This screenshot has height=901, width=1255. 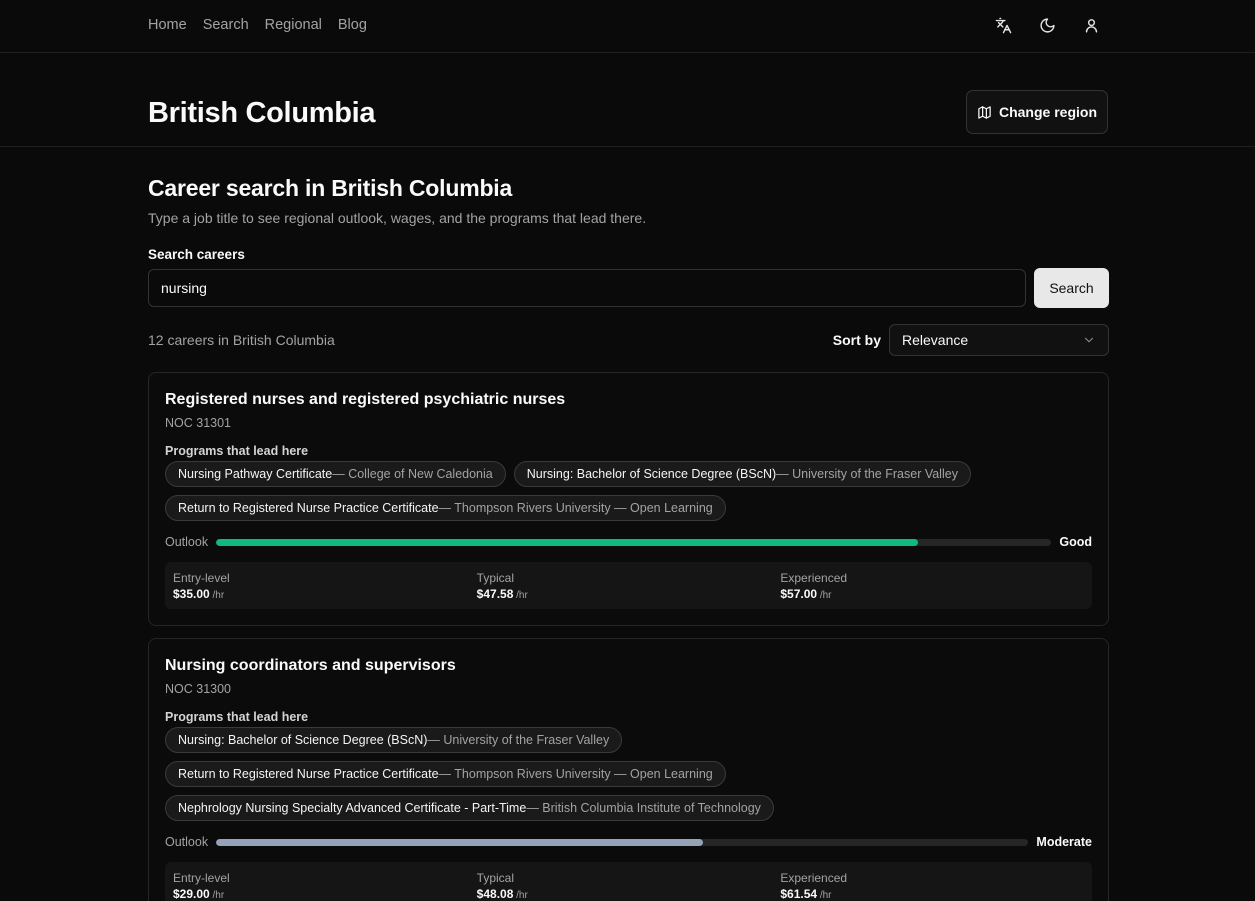 I want to click on region-header: British Columbia Change region, so click(x=627, y=100).